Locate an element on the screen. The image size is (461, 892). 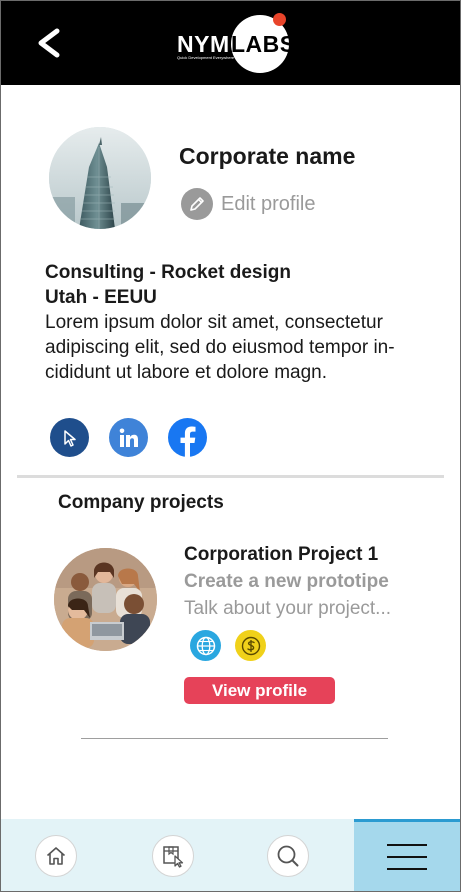
website-cursor-icon is located at coordinates (69, 438).